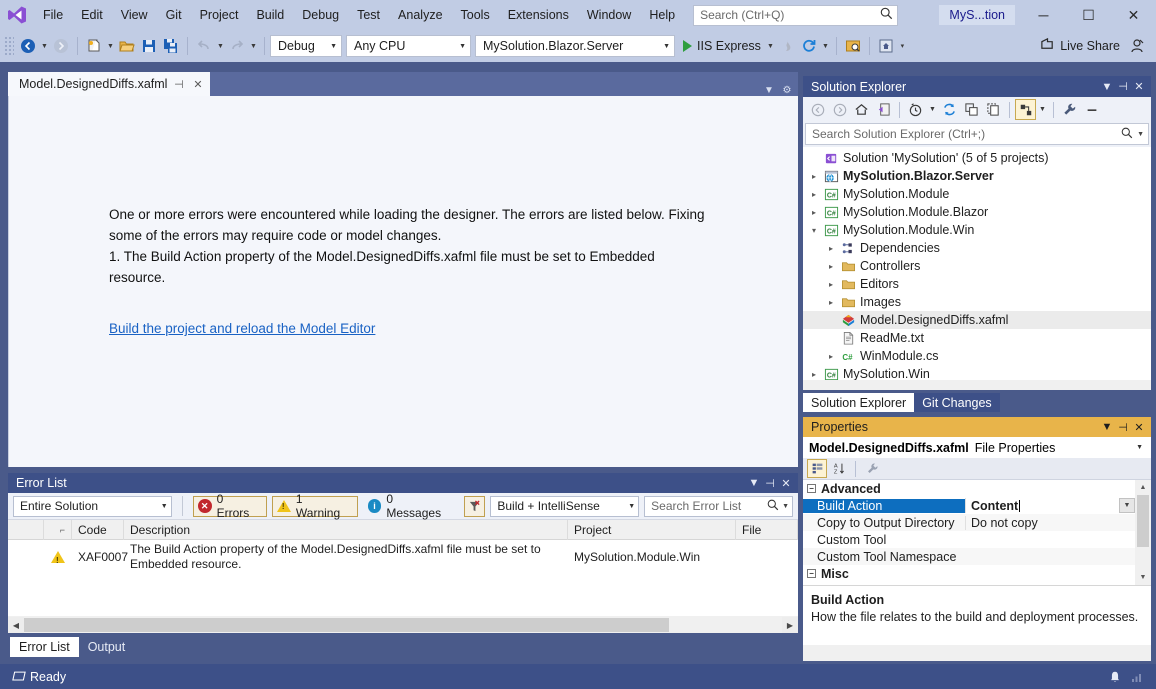  What do you see at coordinates (609, 15) in the screenshot?
I see `menu-window: Window` at bounding box center [609, 15].